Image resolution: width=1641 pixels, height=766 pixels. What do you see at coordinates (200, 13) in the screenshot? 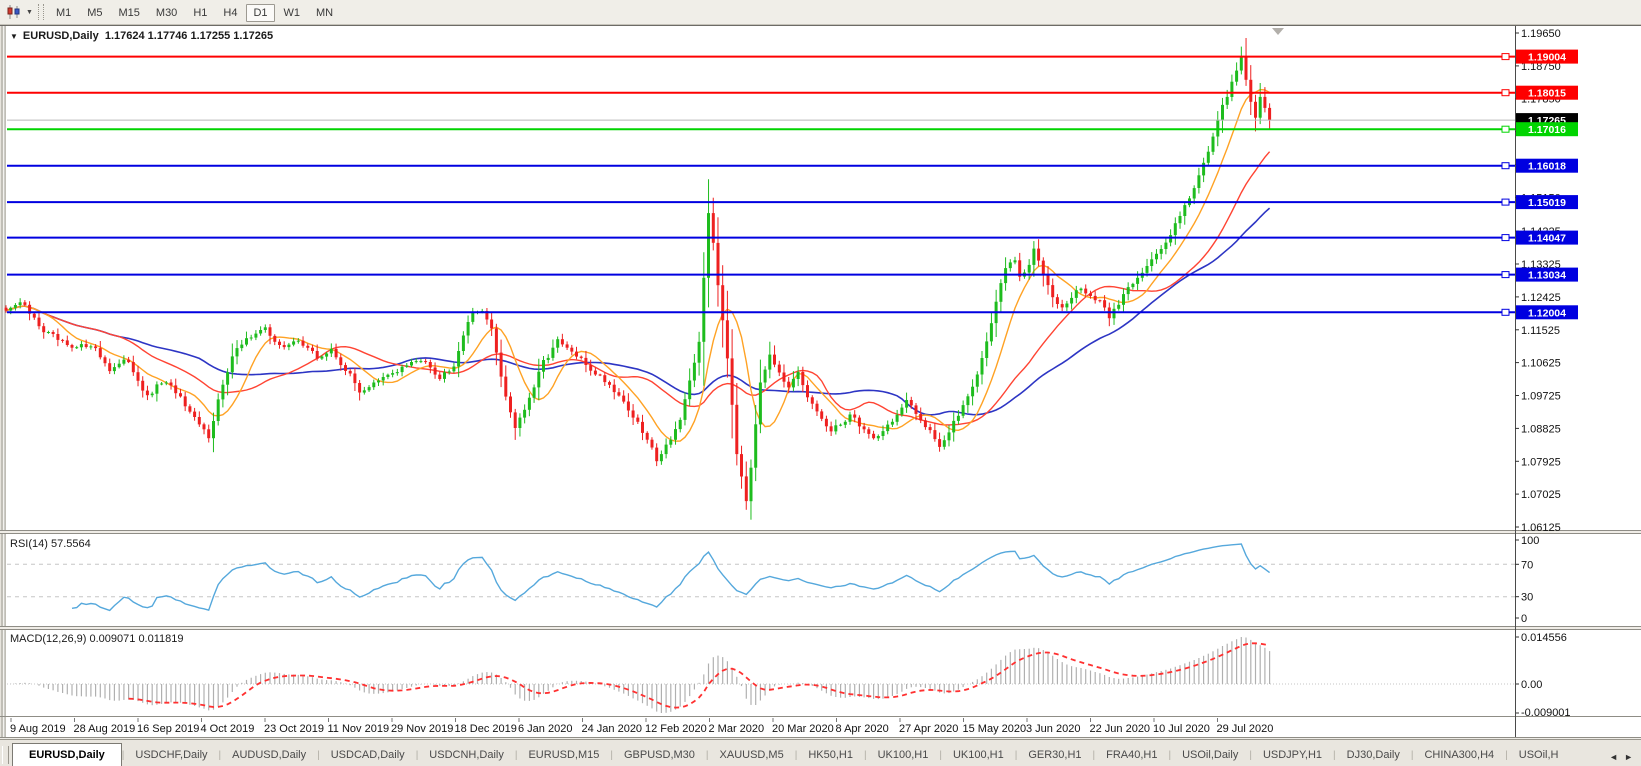
I see `timeframe-button-h1: H1` at bounding box center [200, 13].